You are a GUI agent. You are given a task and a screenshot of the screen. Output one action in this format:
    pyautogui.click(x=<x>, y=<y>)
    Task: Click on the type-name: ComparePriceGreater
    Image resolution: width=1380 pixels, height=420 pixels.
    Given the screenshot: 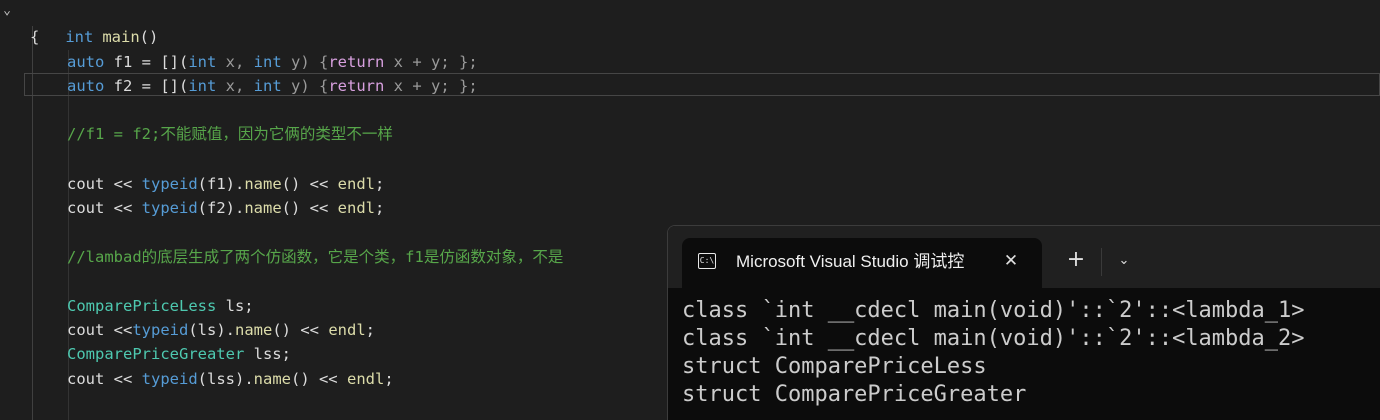 What is the action you would take?
    pyautogui.click(x=156, y=354)
    